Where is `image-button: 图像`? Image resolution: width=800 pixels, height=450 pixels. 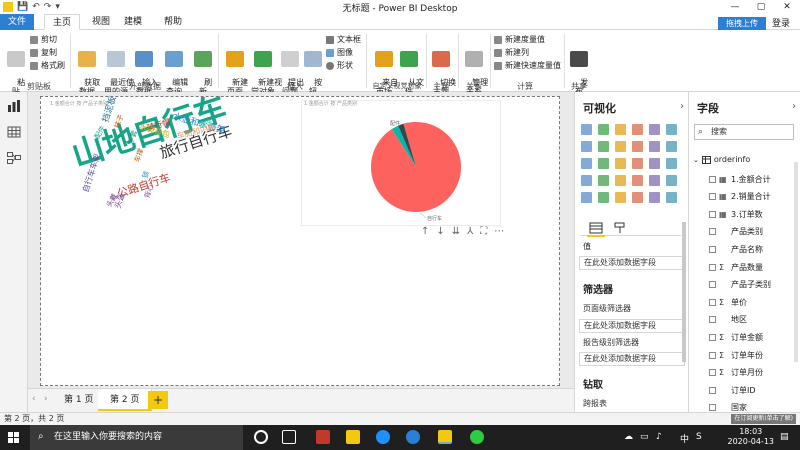
image-button: 图像 is located at coordinates (339, 52).